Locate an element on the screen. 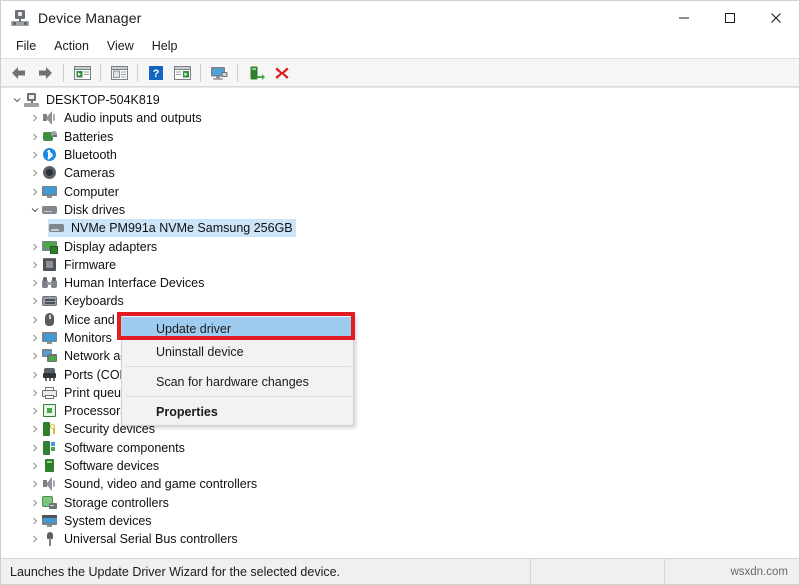 The width and height of the screenshot is (800, 585). context-menu-item-uninstall-device: Uninstall device is located at coordinates (237, 351).